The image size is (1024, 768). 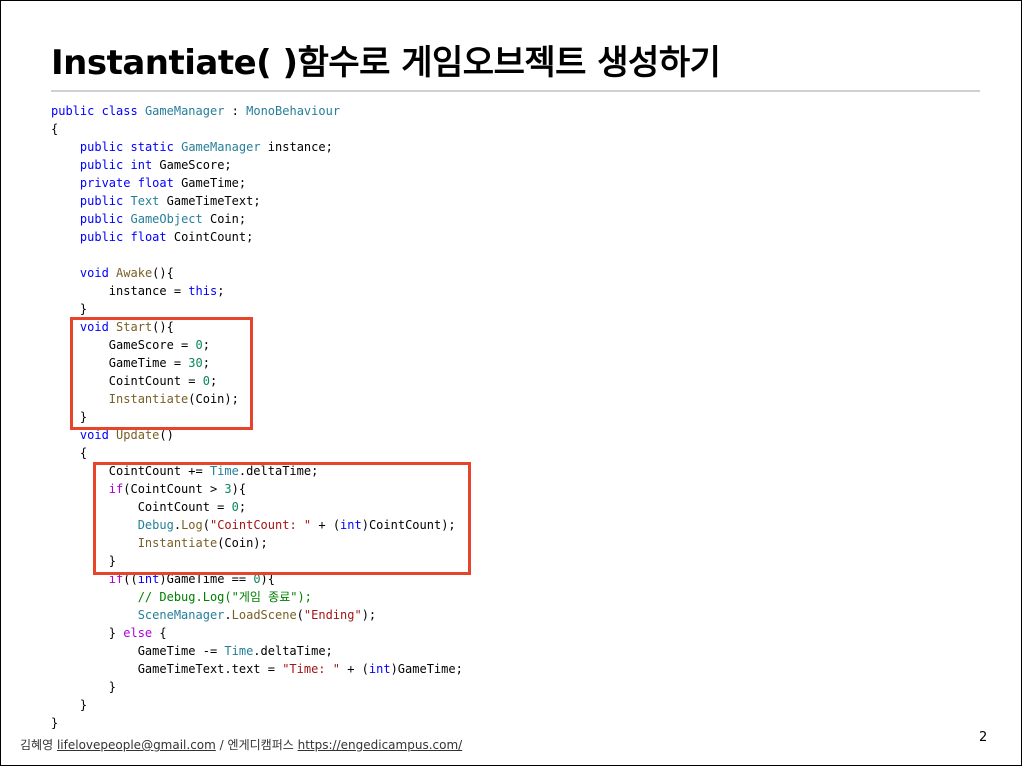 I want to click on code-token: Update, so click(x=138, y=435).